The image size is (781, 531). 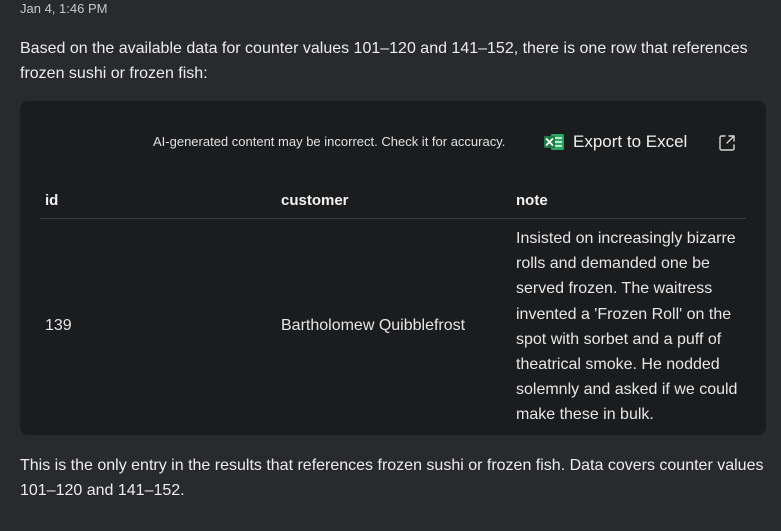 I want to click on cell-id: 139, so click(x=58, y=325).